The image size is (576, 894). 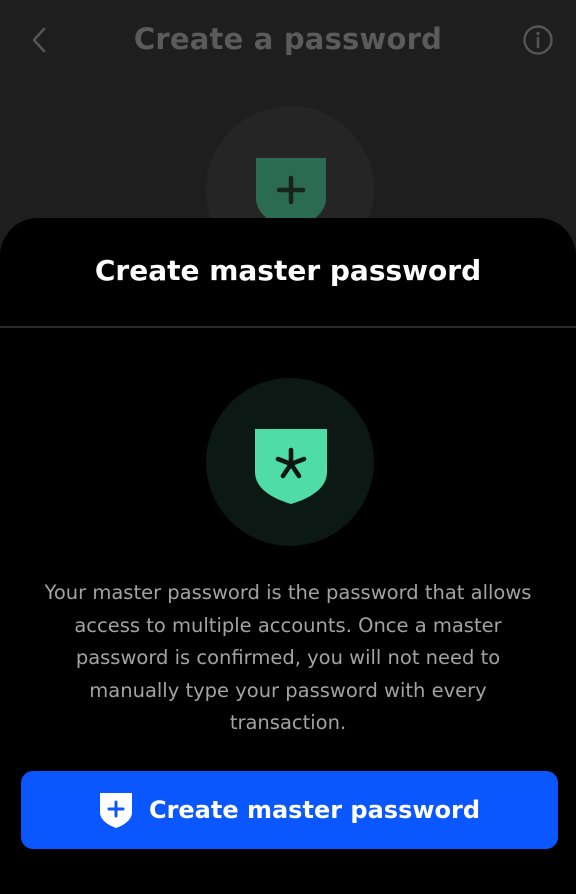 I want to click on shield-plus-icon, so click(x=116, y=810).